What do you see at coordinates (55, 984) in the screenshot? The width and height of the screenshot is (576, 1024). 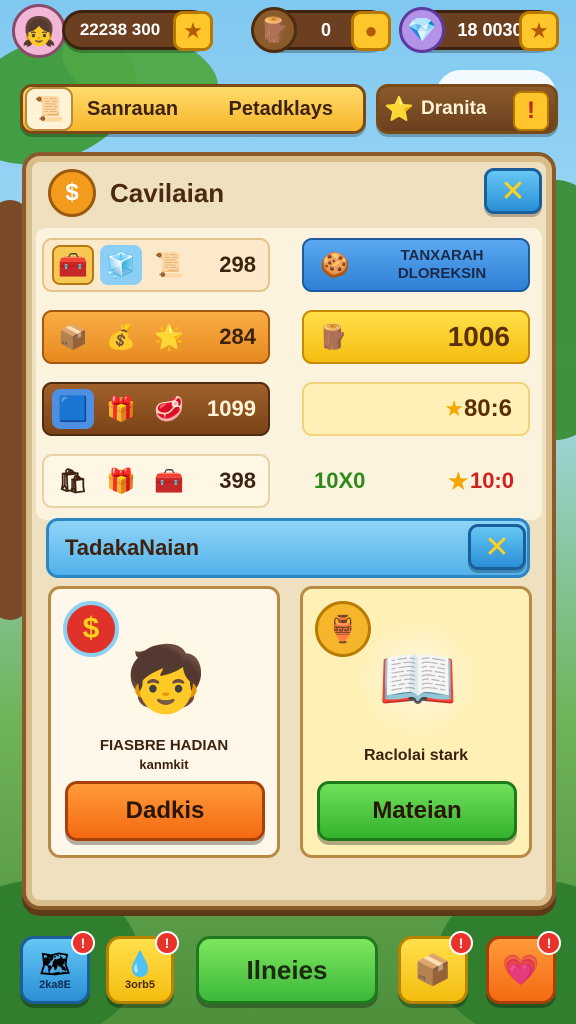 I see `map-button-label: 2ka8E` at bounding box center [55, 984].